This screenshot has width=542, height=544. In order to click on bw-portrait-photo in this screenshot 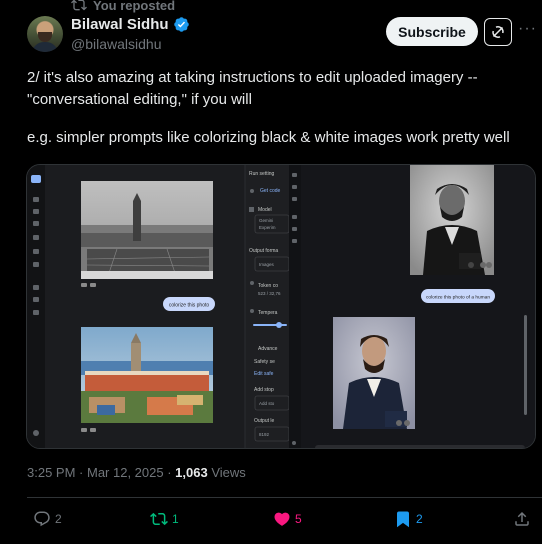, I will do `click(452, 220)`.